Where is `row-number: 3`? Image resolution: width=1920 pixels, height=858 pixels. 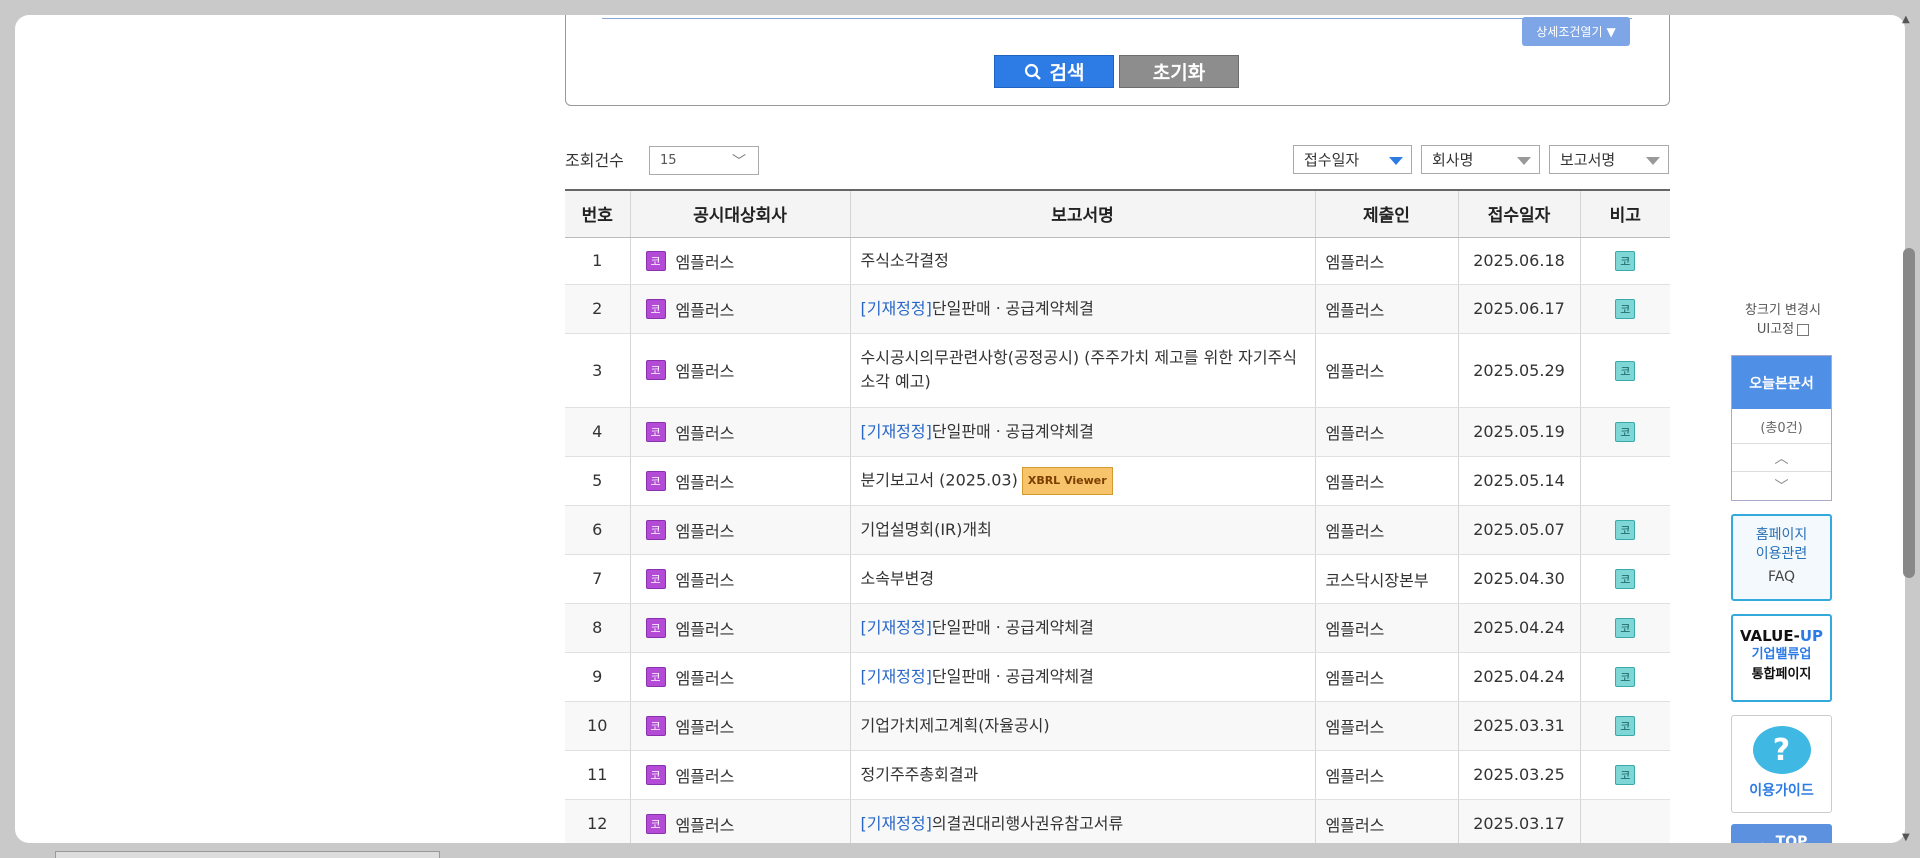 row-number: 3 is located at coordinates (598, 370).